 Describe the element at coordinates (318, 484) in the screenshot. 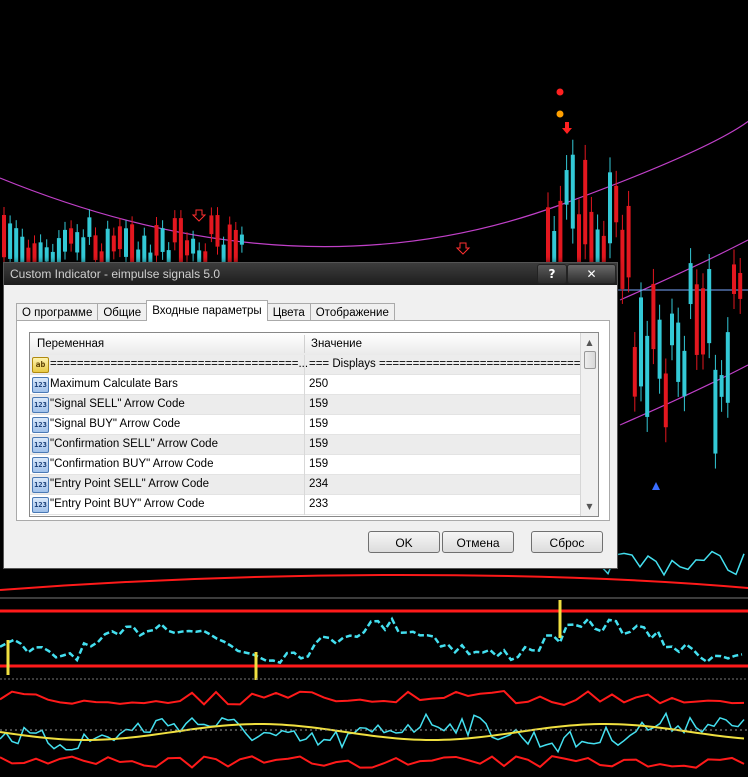

I see `row-value: 234` at that location.